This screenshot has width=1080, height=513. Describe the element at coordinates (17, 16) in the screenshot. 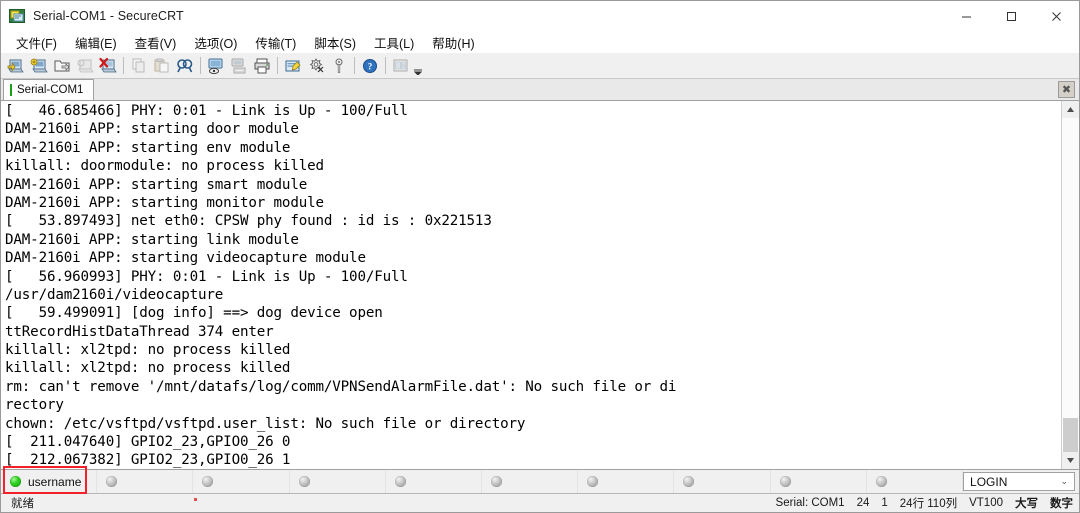

I see `securecrt-app-icon` at that location.